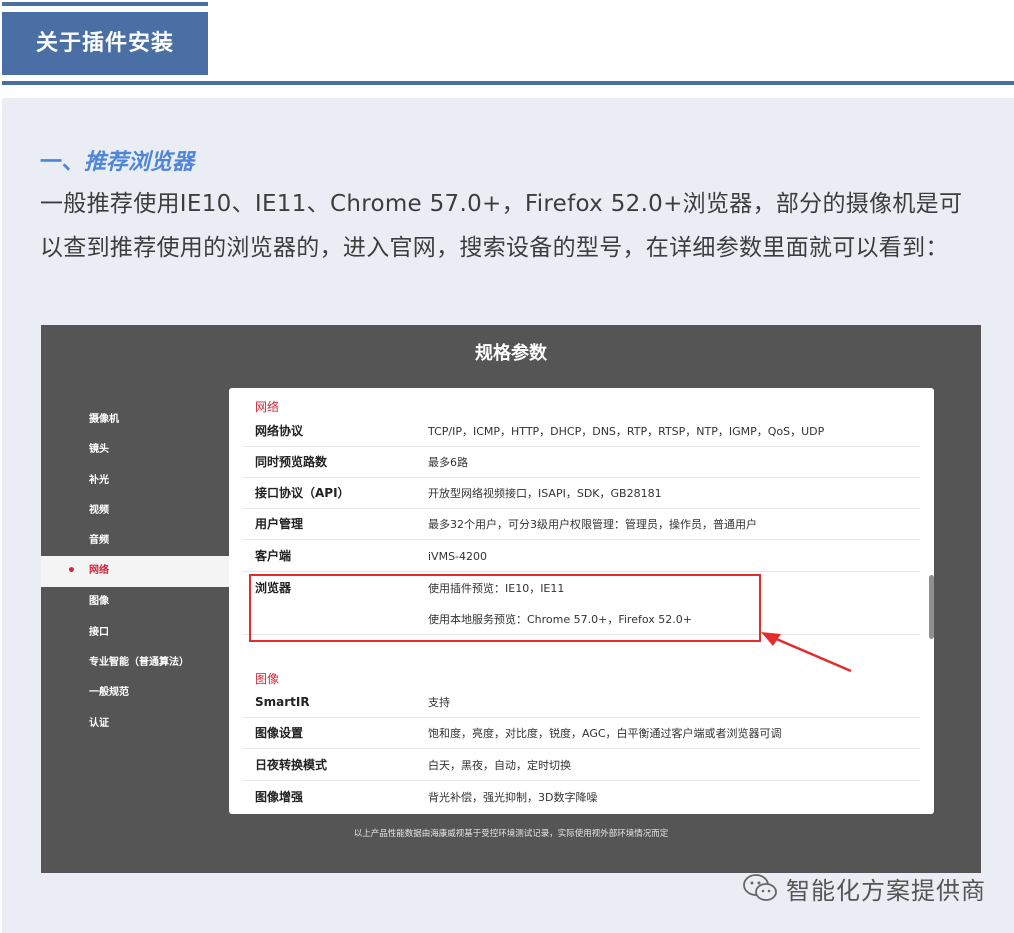 This screenshot has height=933, width=1014. I want to click on spec-row: 客户端 iVMS-4200, so click(581, 556).